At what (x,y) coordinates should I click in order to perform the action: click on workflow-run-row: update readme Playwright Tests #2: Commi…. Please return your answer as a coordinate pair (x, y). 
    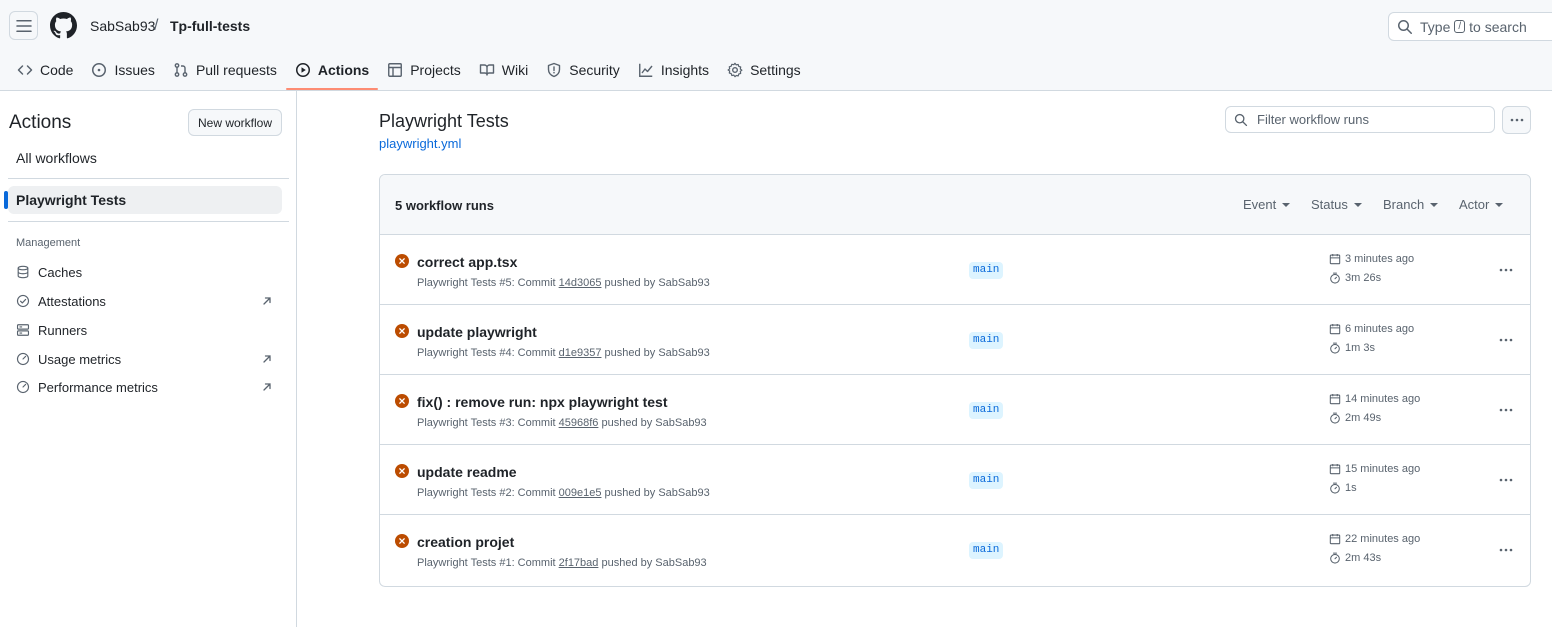
    Looking at the image, I should click on (955, 480).